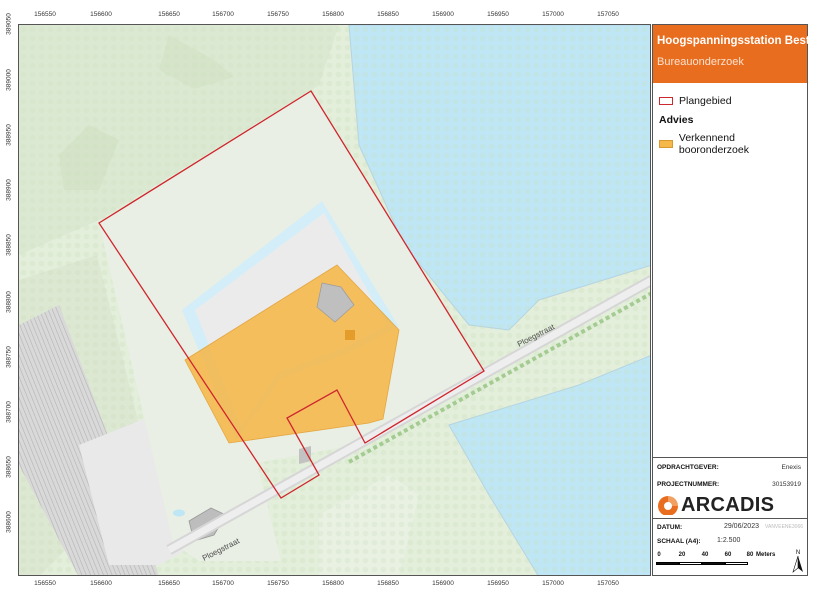  Describe the element at coordinates (9, 24) in the screenshot. I see `northing-label: 389050` at that location.